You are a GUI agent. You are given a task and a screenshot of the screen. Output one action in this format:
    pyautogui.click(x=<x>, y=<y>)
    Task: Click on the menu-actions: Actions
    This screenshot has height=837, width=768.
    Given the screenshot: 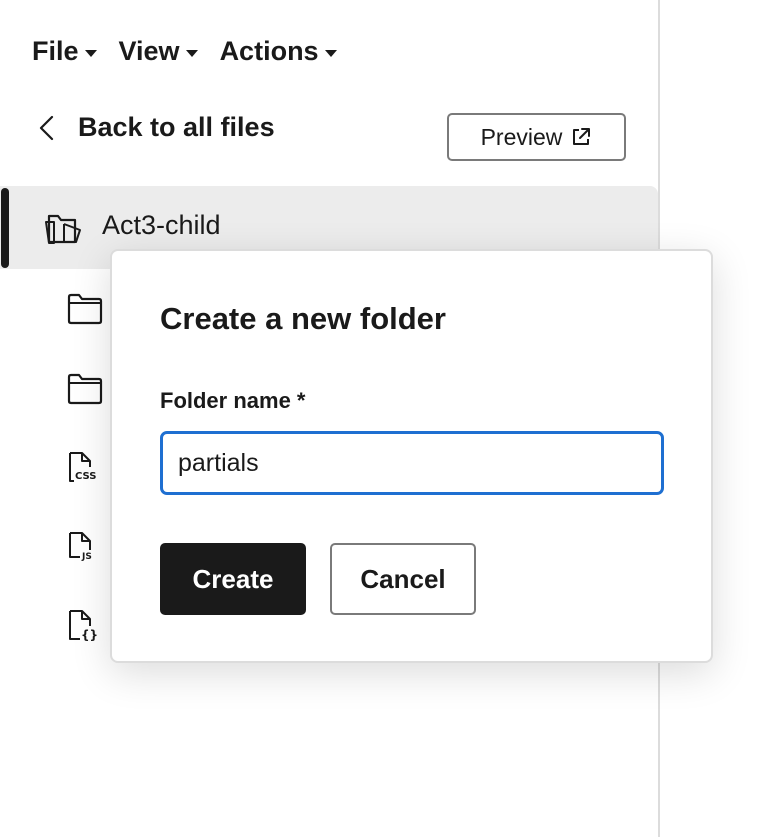 What is the action you would take?
    pyautogui.click(x=278, y=51)
    